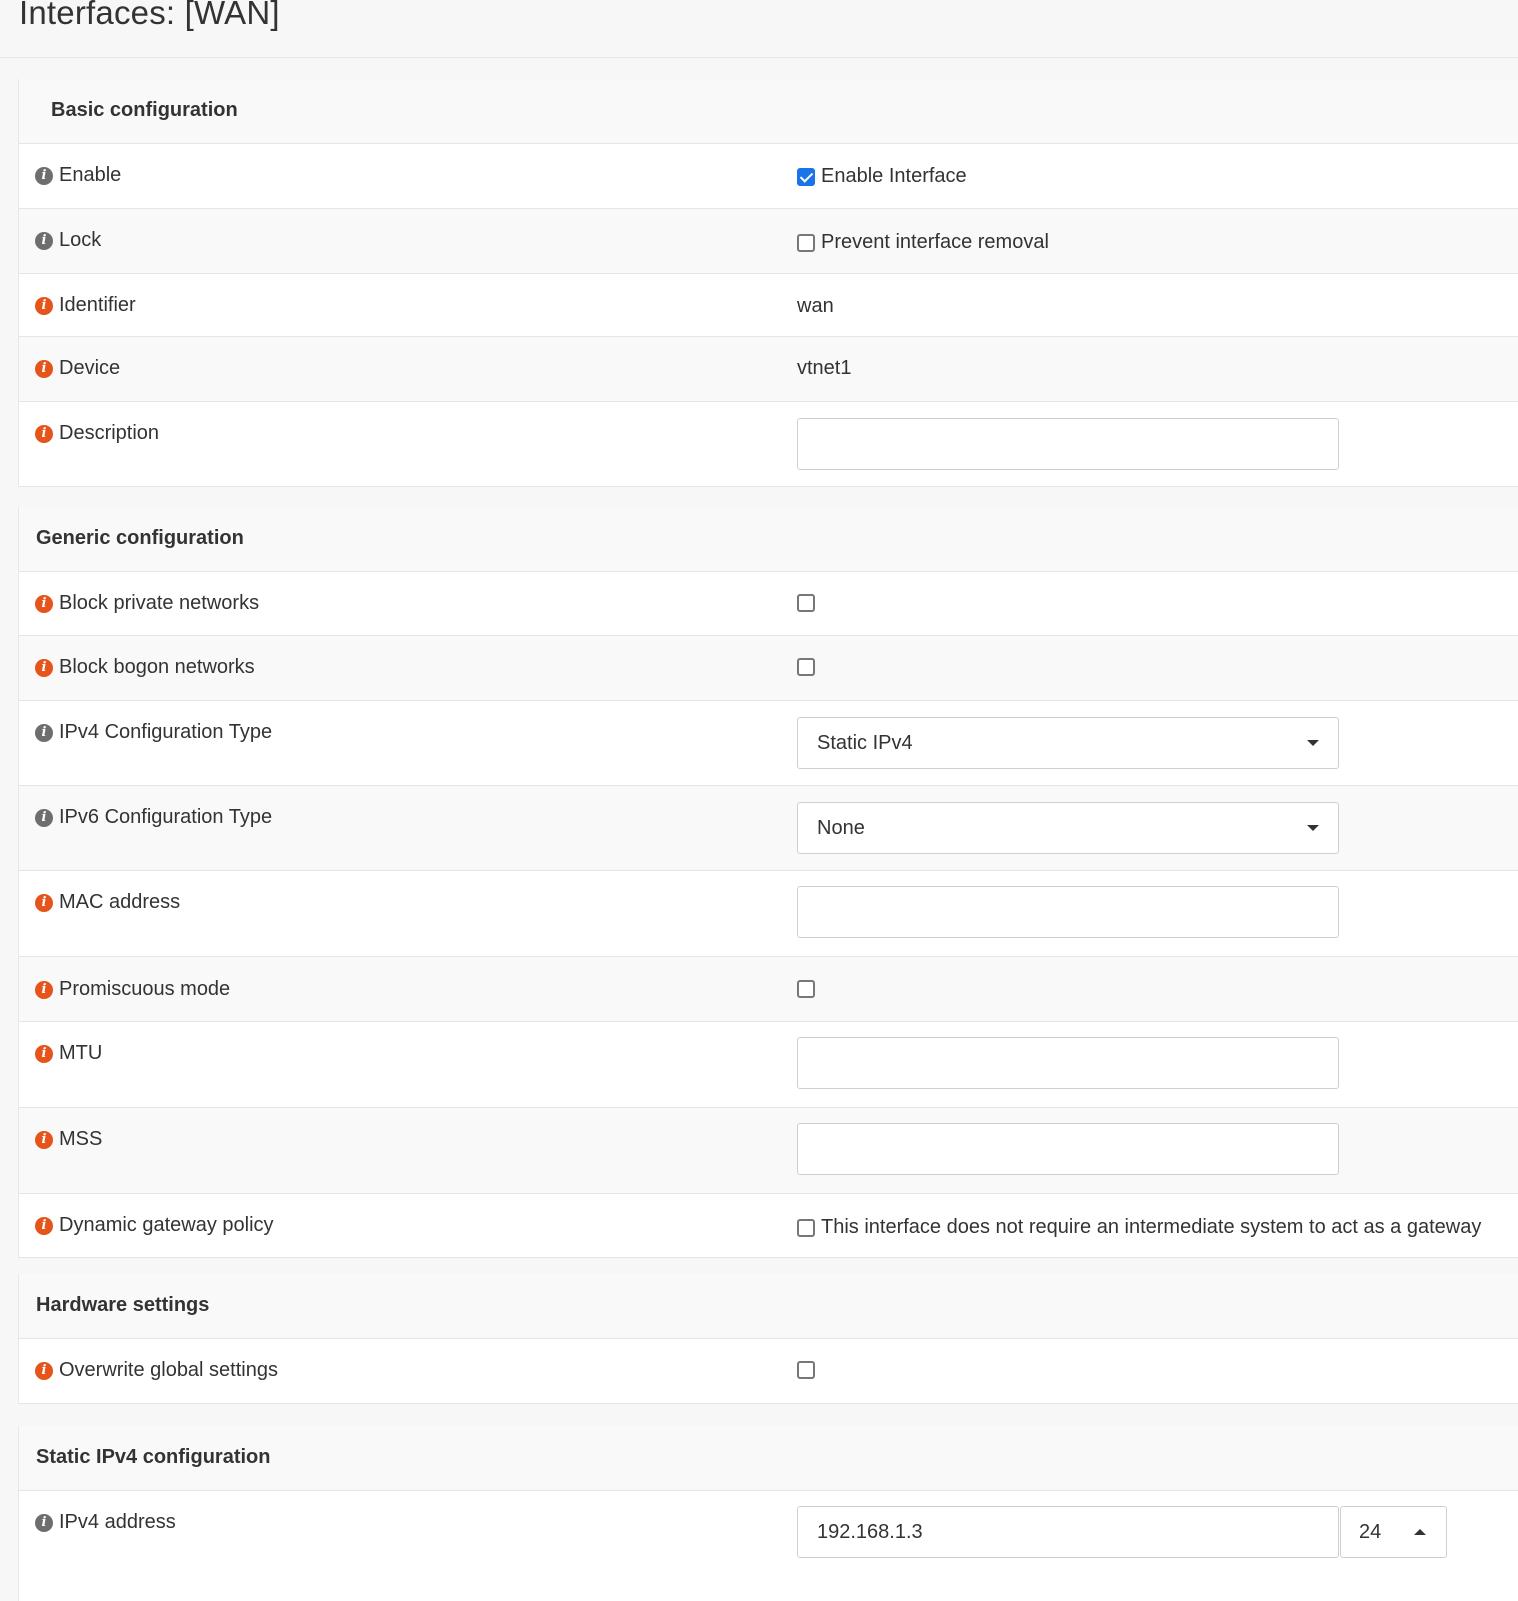 The width and height of the screenshot is (1518, 1601). I want to click on description-label-text: Description, so click(109, 433).